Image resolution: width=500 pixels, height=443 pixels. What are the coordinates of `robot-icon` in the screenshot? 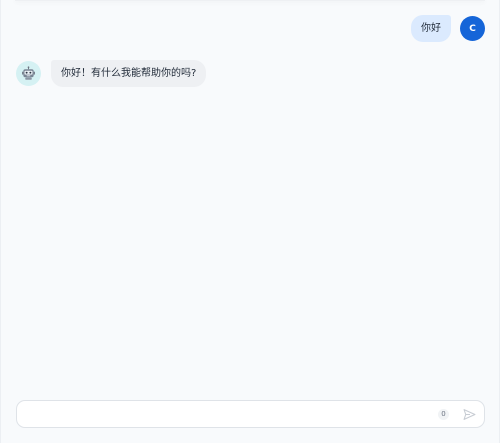 It's located at (28, 73).